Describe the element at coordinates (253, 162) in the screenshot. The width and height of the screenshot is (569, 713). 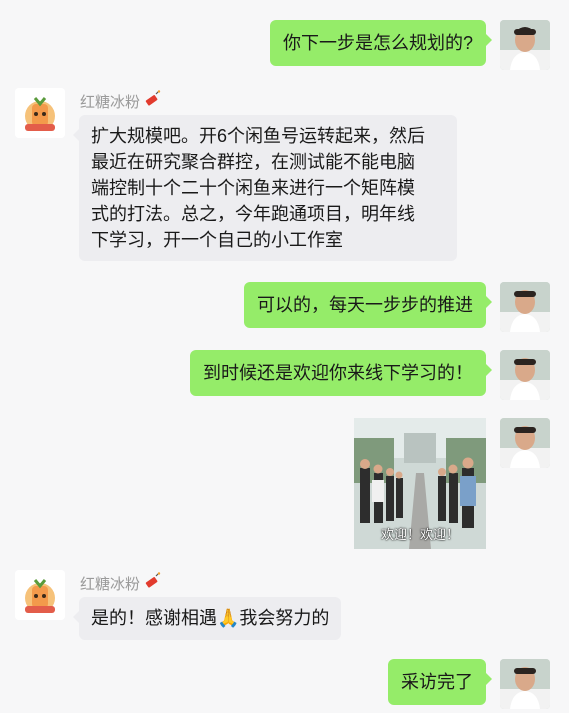
I see `message-line: 最近在研究聚合群控，在测试能不能电脑` at that location.